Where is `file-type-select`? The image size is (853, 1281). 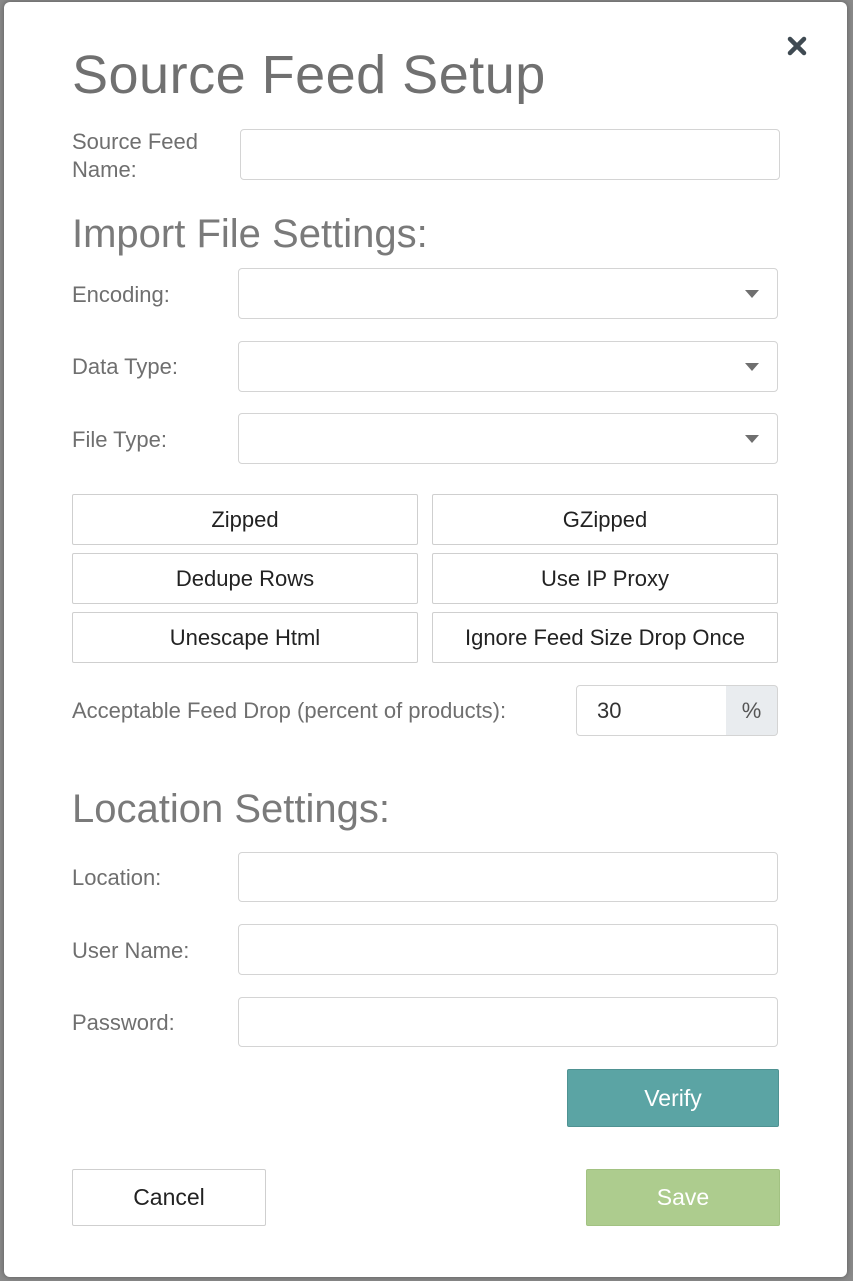
file-type-select is located at coordinates (508, 438).